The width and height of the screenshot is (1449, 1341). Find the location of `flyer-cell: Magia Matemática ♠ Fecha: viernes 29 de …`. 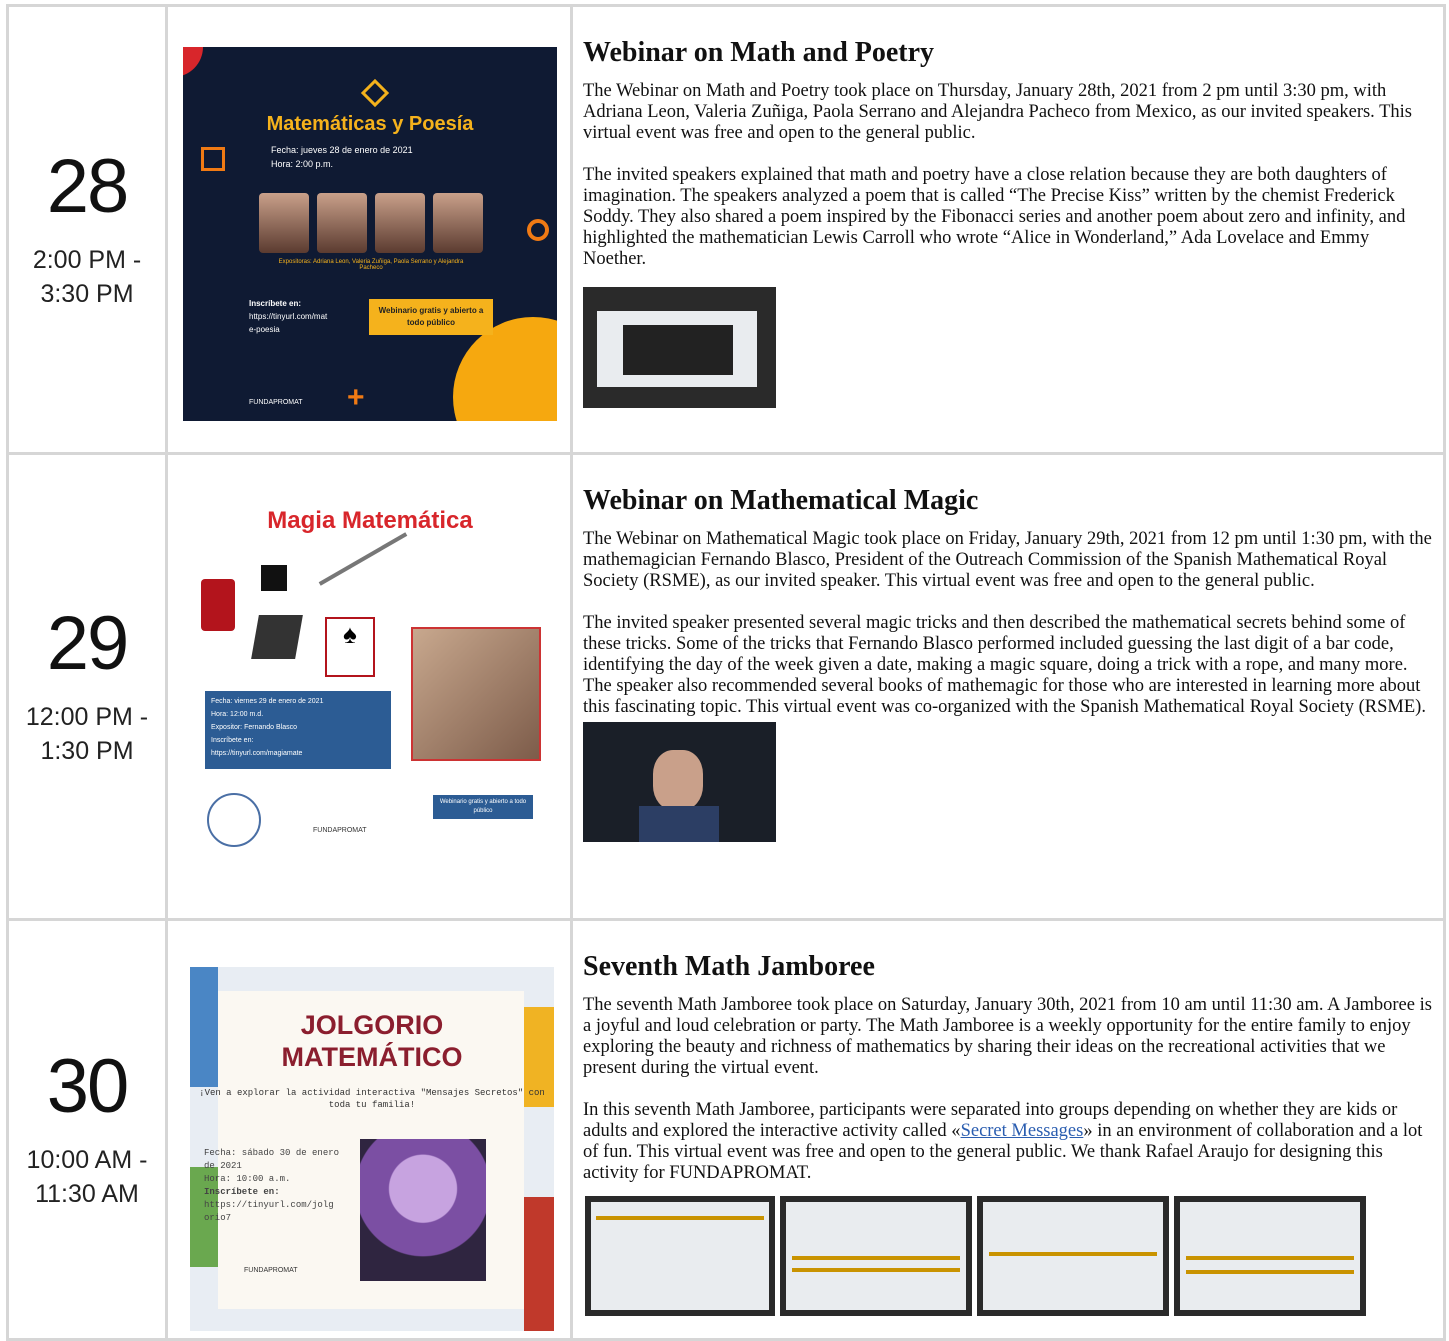

flyer-cell: Magia Matemática ♠ Fecha: viernes 29 de … is located at coordinates (369, 686).